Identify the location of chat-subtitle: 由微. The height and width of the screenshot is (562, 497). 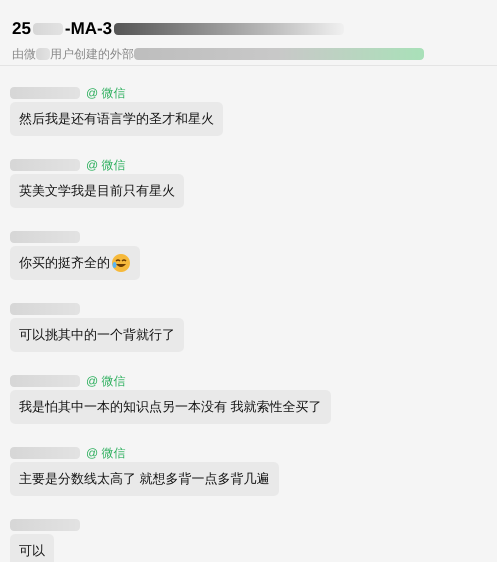
(24, 54).